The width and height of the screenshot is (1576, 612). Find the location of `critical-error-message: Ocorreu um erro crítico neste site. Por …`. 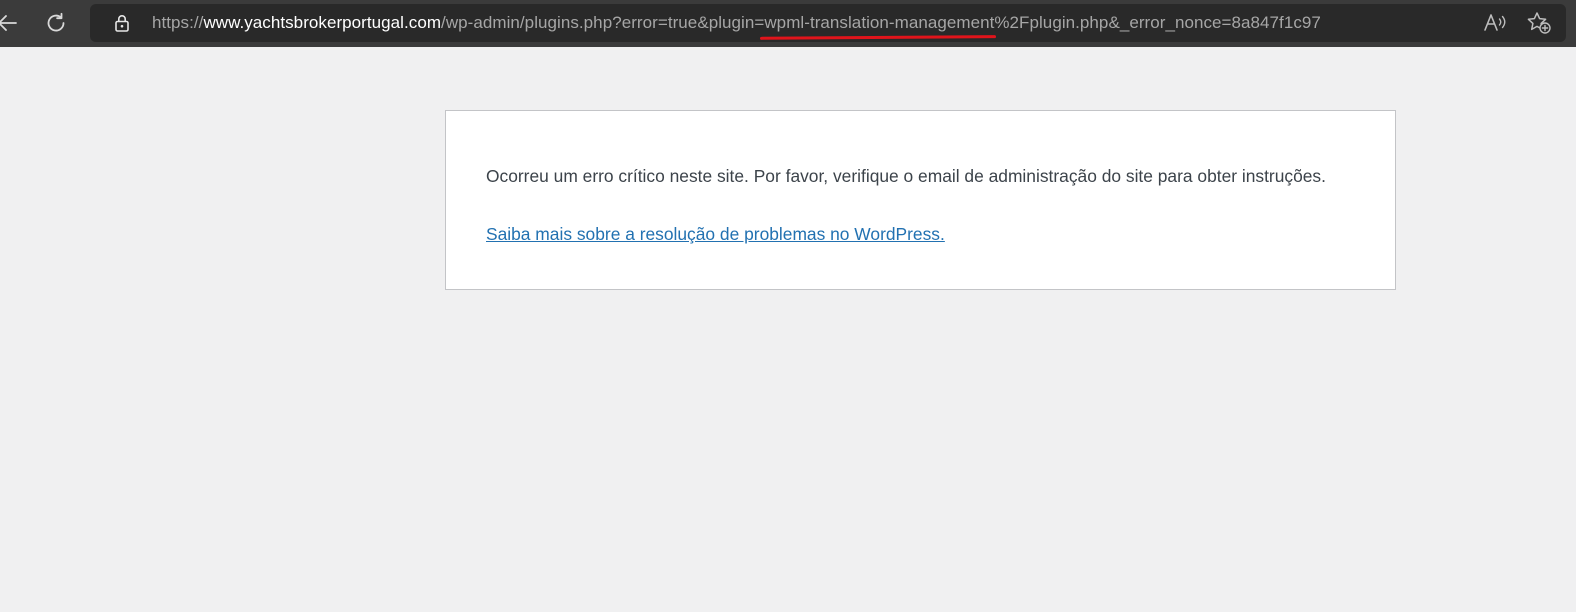

critical-error-message: Ocorreu um erro crítico neste site. Por … is located at coordinates (906, 176).